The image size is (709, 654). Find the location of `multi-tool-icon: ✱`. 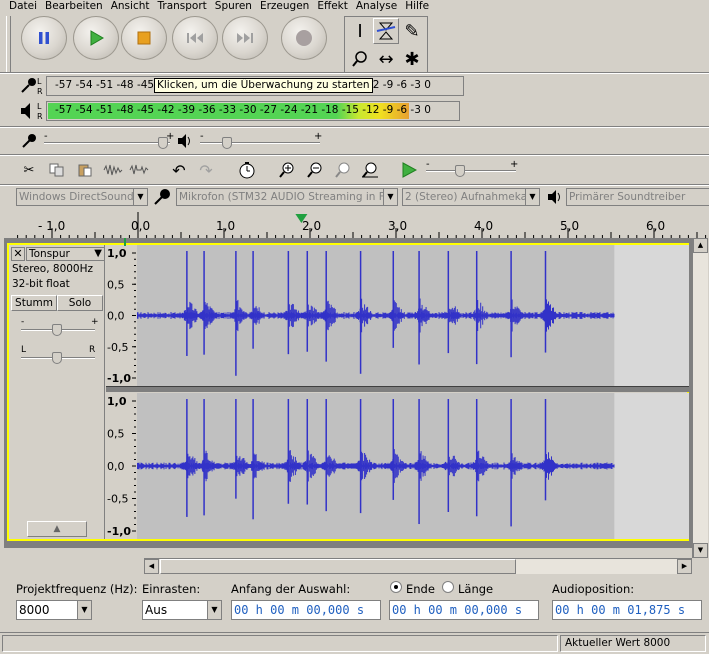

multi-tool-icon: ✱ is located at coordinates (412, 59).